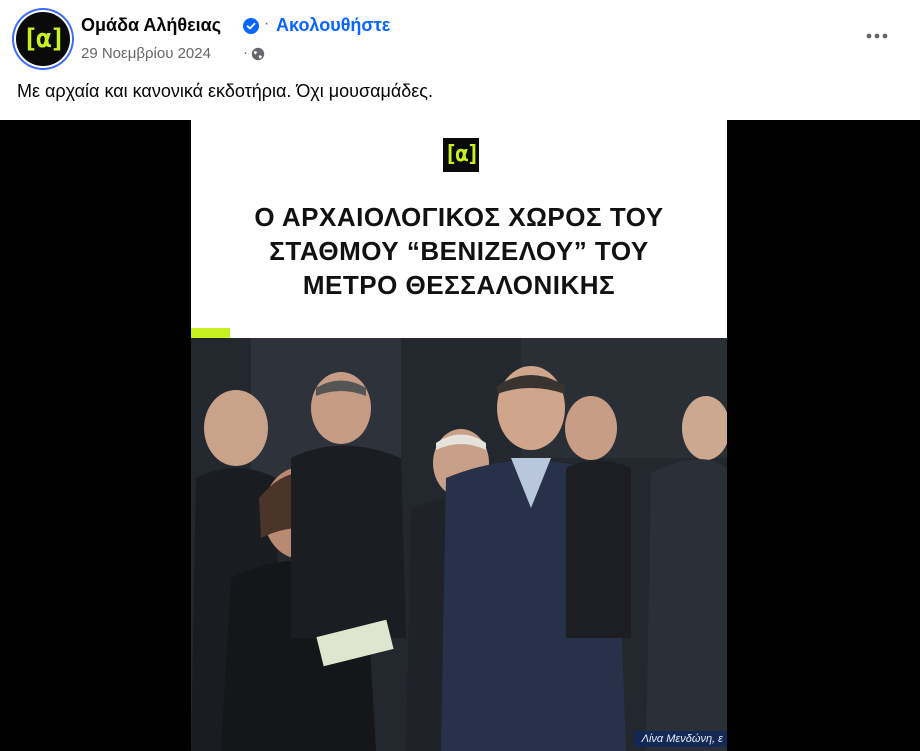 This screenshot has width=920, height=751. Describe the element at coordinates (680, 739) in the screenshot. I see `video-caption: Λίνα Μενδώνη, ε` at that location.